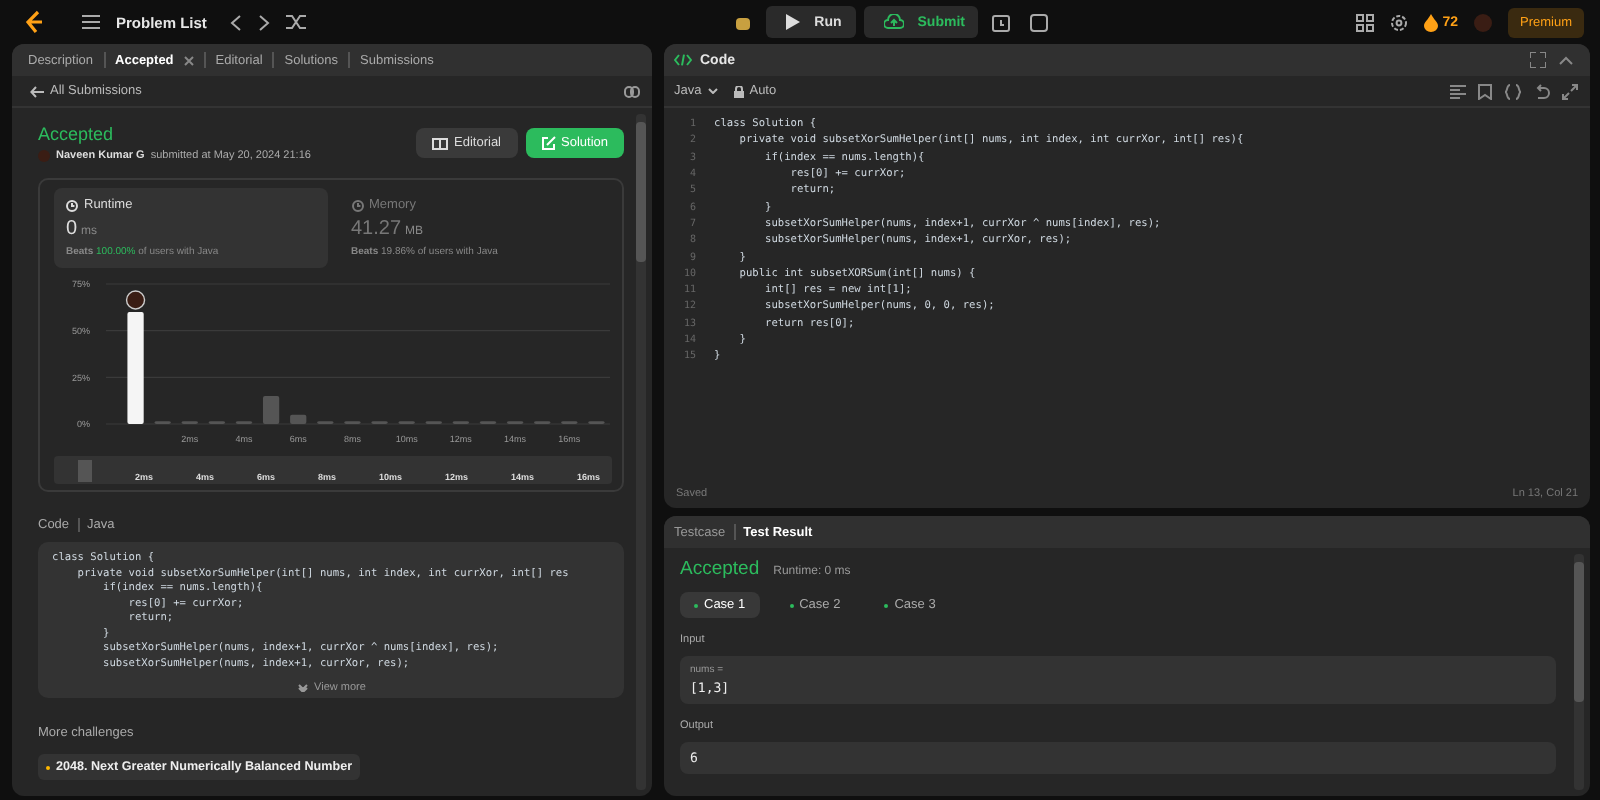 Image resolution: width=1600 pixels, height=800 pixels. I want to click on braces-icon, so click(1513, 91).